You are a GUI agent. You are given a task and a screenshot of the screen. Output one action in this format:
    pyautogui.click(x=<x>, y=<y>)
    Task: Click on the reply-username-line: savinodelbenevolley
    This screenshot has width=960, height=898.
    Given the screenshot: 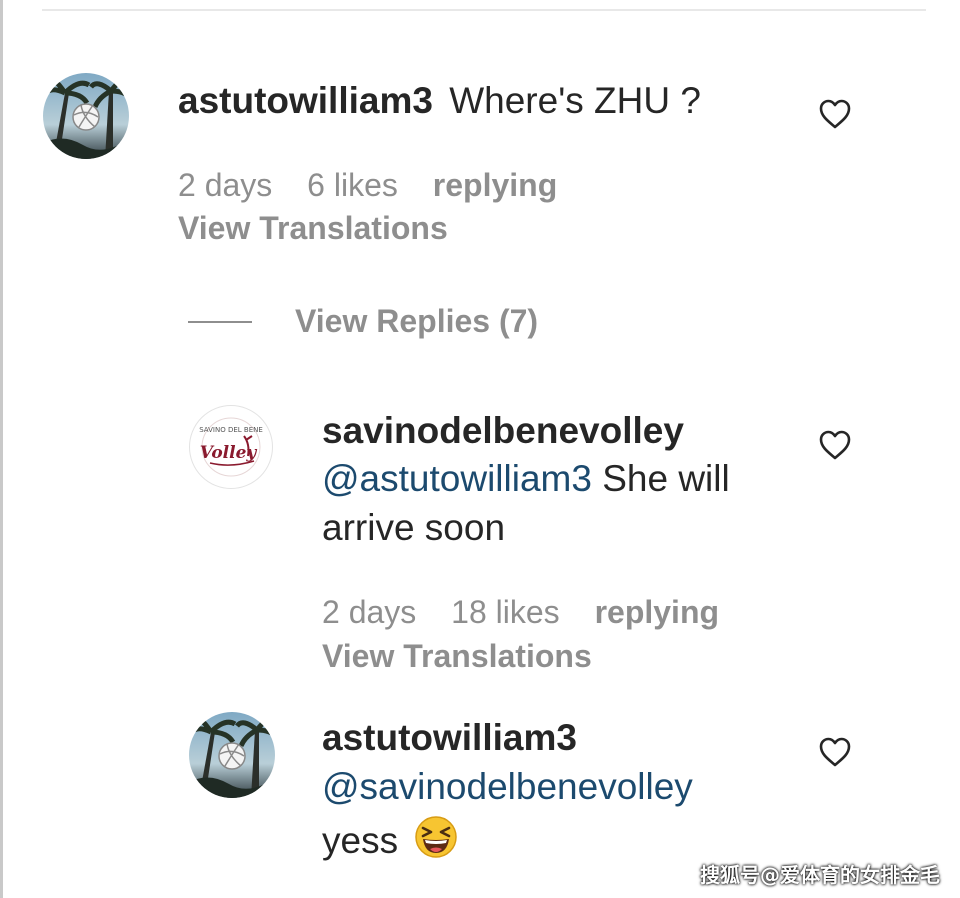 What is the action you would take?
    pyautogui.click(x=503, y=430)
    